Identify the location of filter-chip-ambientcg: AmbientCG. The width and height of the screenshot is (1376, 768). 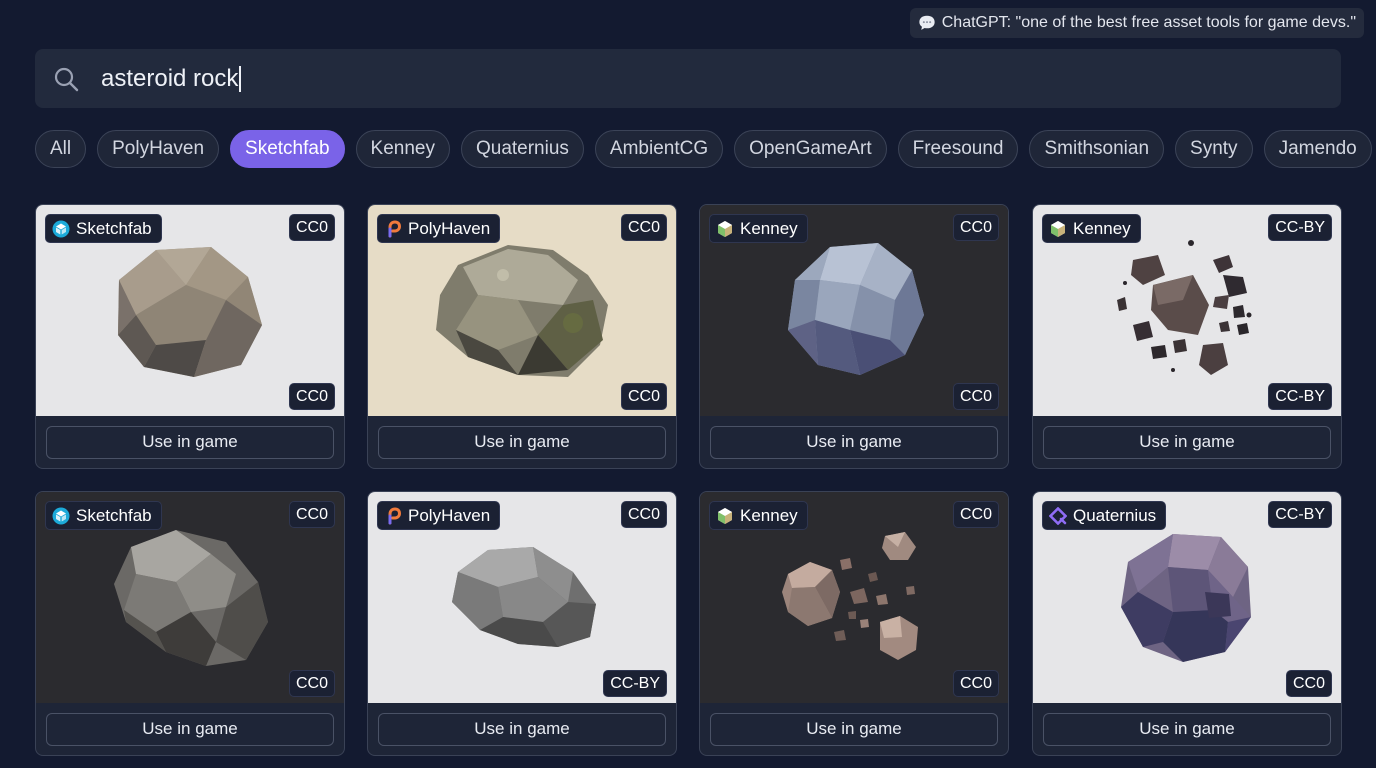
(659, 149).